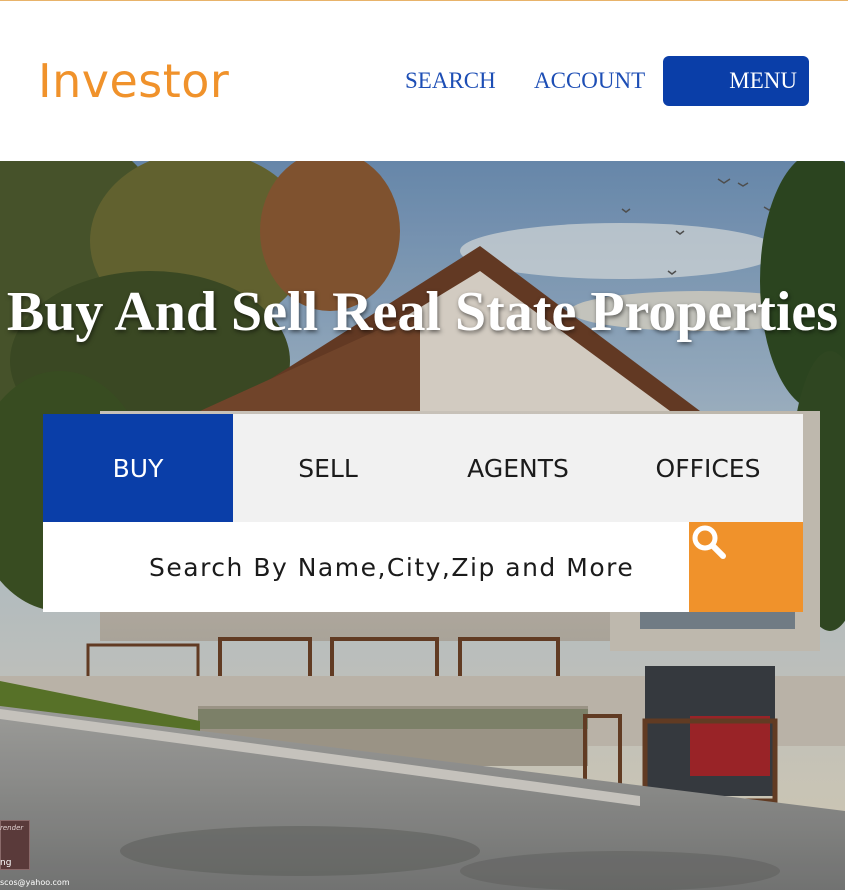 Image resolution: width=848 pixels, height=890 pixels. Describe the element at coordinates (422, 312) in the screenshot. I see `hero-title: Buy And Sell Real State Properties` at that location.